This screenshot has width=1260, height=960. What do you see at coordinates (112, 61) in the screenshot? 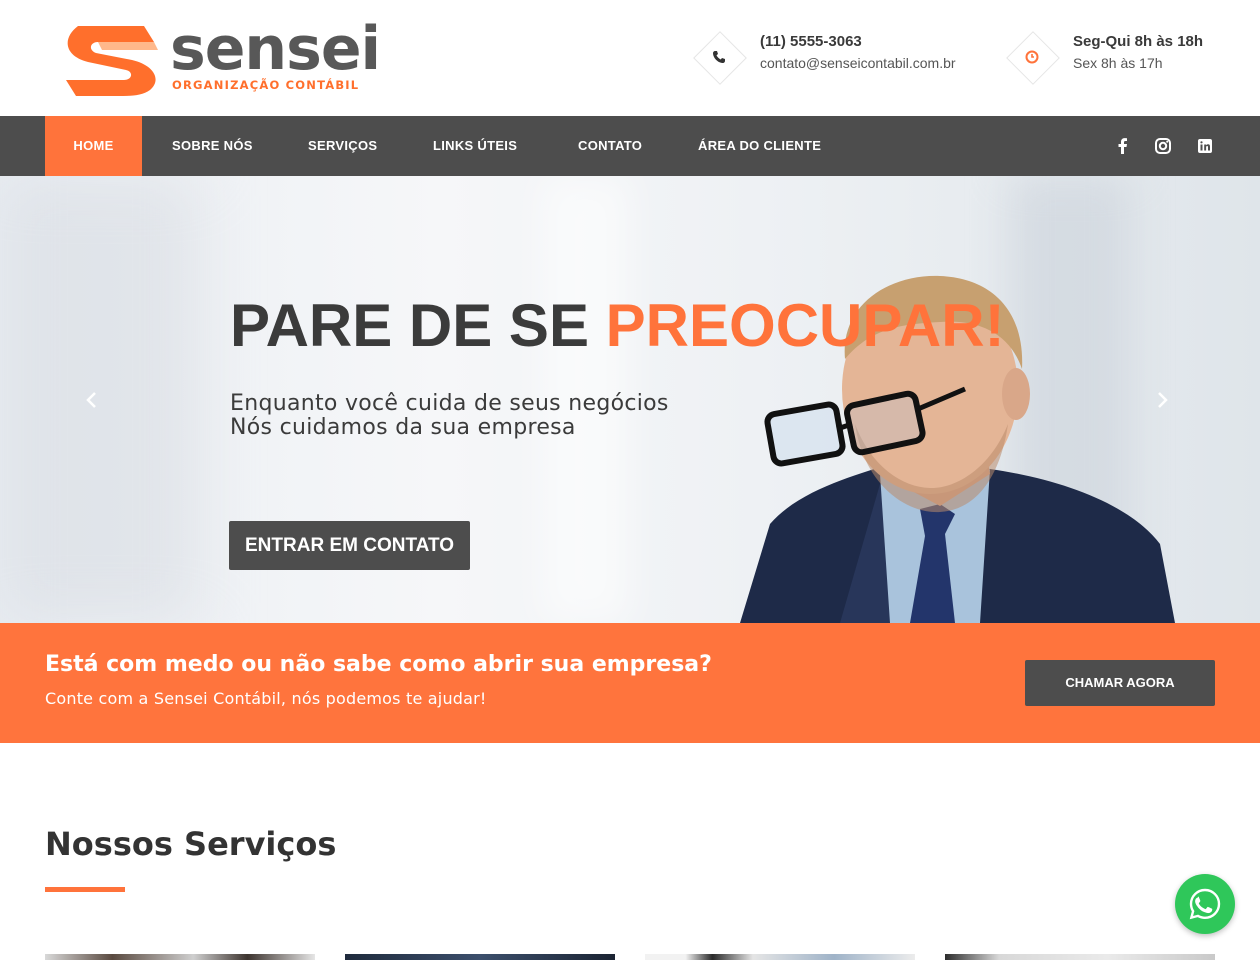
I see `logo-s-mark` at bounding box center [112, 61].